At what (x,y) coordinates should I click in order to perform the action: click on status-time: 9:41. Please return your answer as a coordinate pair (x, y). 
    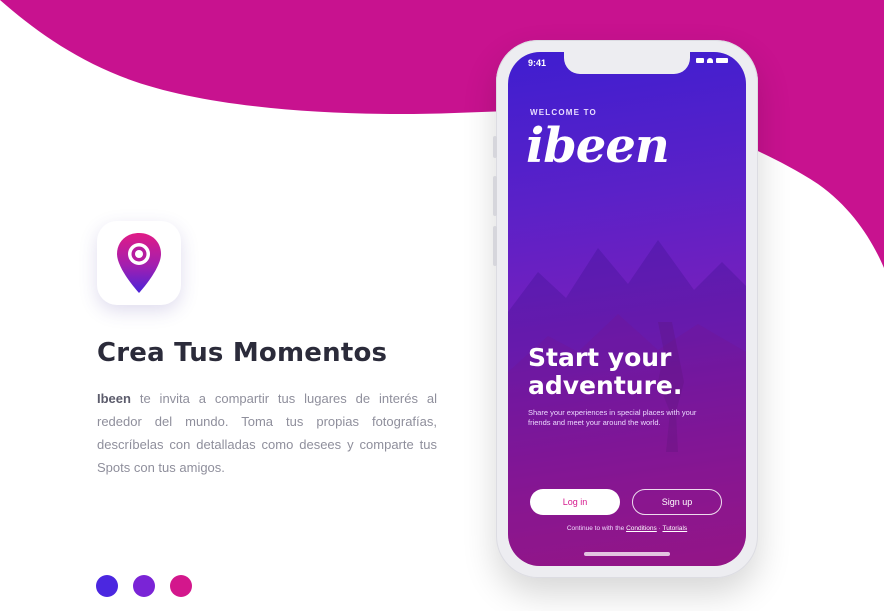
    Looking at the image, I should click on (537, 63).